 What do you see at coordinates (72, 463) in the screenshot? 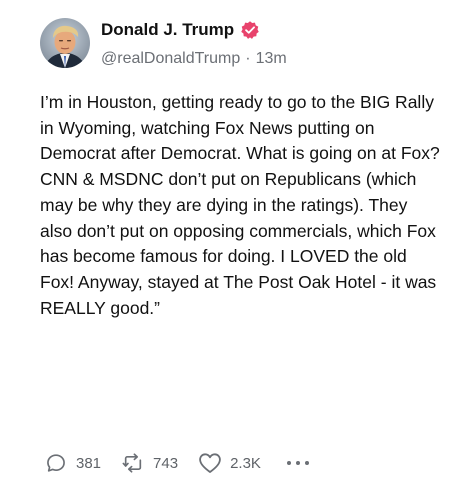
I see `reply-button: 381` at bounding box center [72, 463].